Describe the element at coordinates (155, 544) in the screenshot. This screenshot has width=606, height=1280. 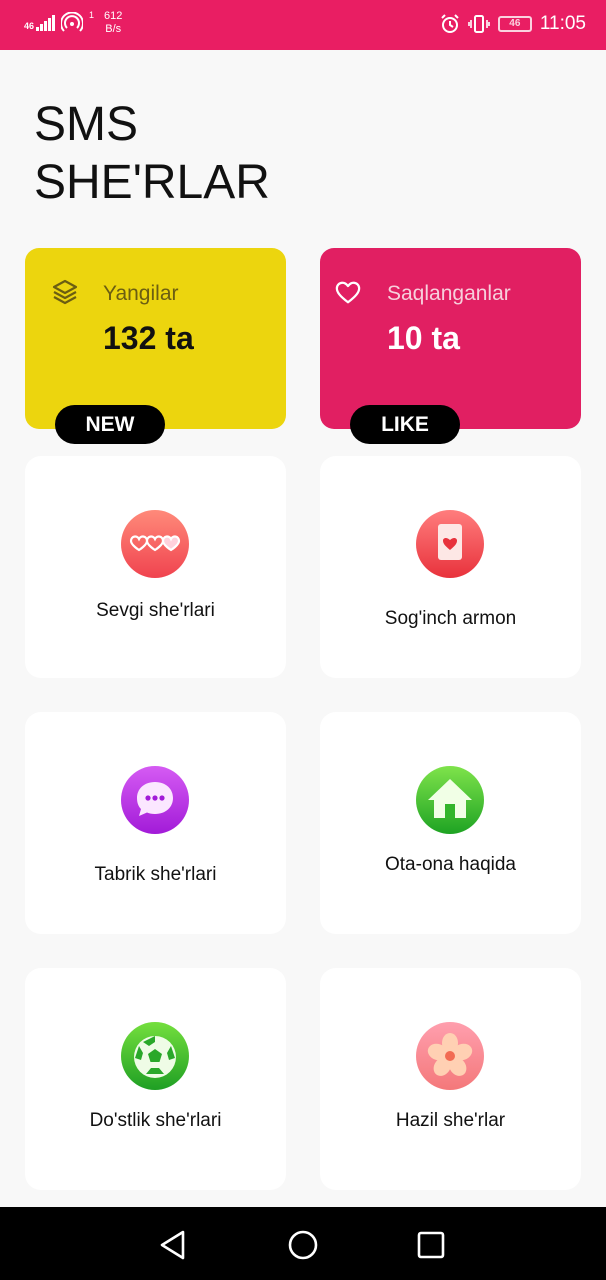
I see `hearts-glasses-icon` at that location.